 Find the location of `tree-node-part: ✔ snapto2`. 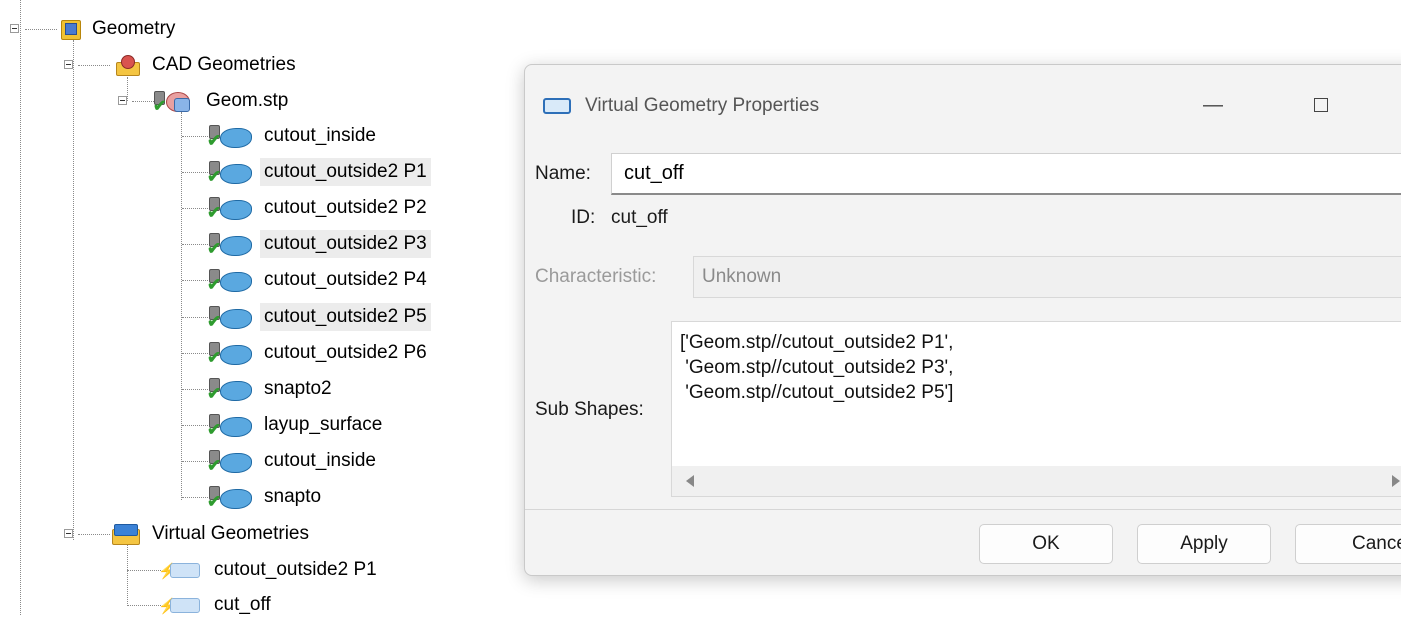

tree-node-part: ✔ snapto2 is located at coordinates (271, 389).